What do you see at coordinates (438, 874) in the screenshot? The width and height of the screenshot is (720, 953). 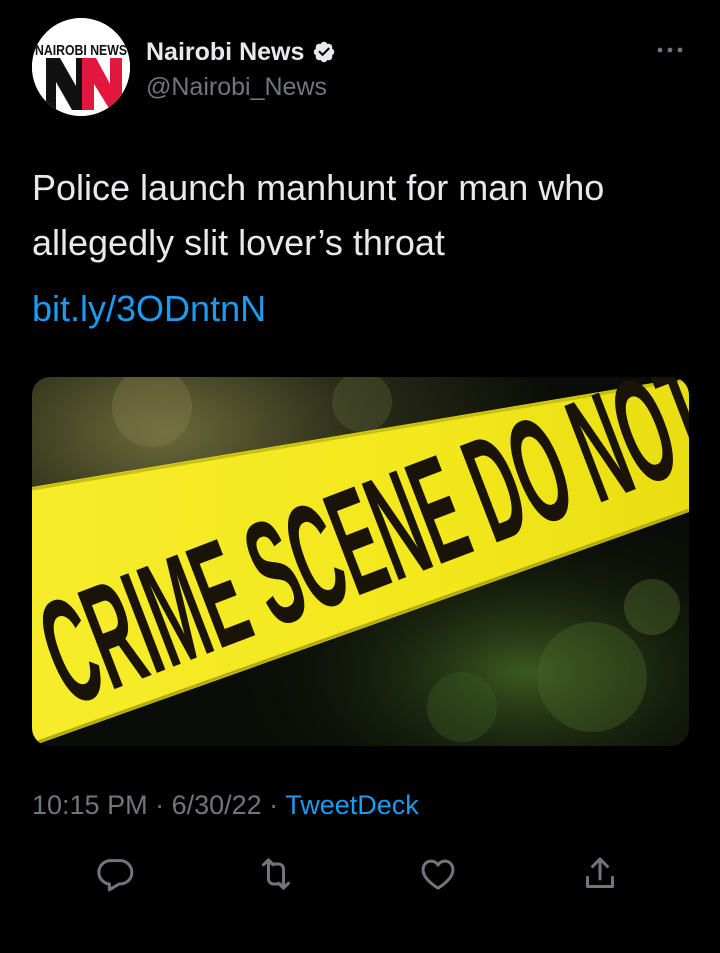 I see `like-icon` at bounding box center [438, 874].